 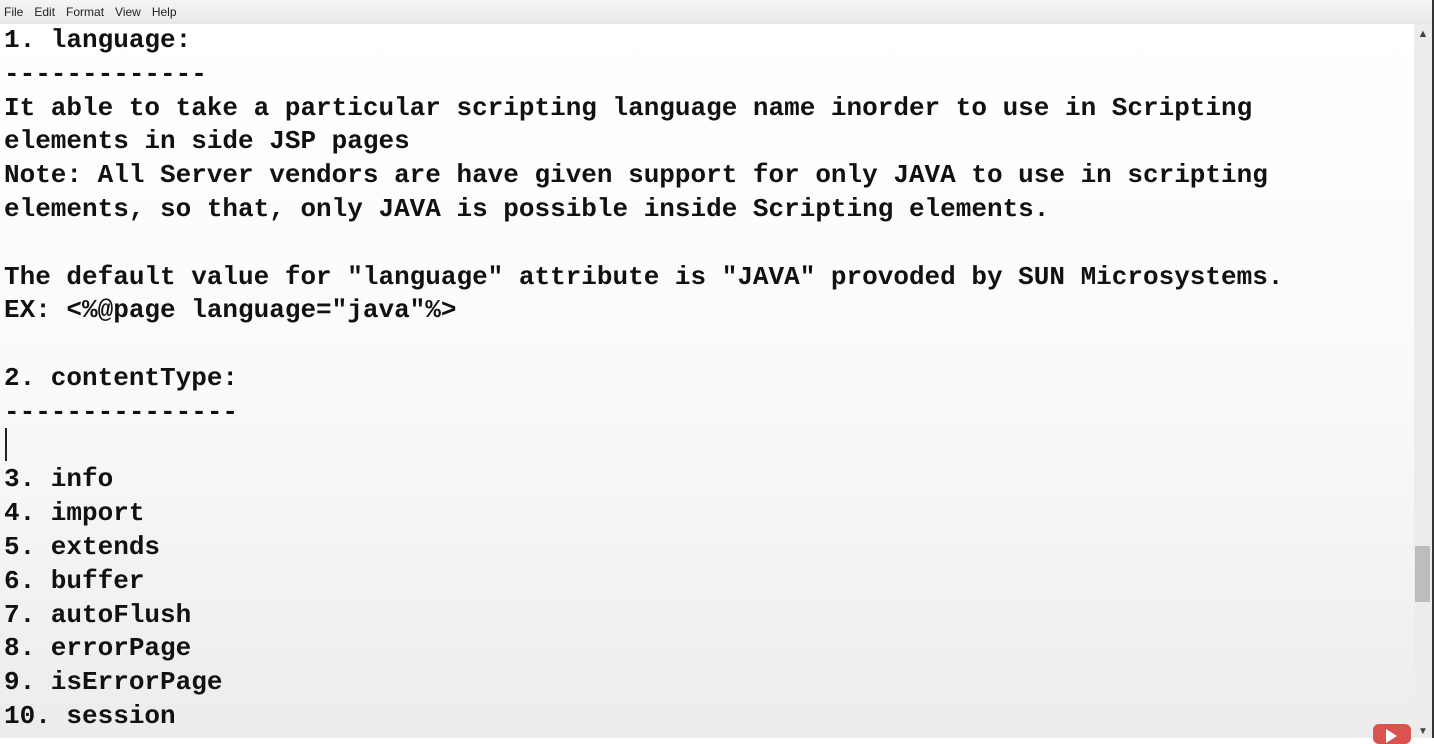 I want to click on text-line: elements in side JSP pages, so click(x=207, y=141).